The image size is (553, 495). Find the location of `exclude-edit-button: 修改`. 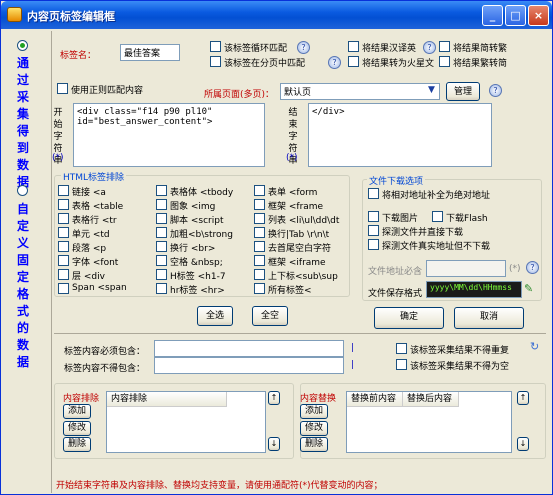

exclude-edit-button: 修改 is located at coordinates (77, 428).